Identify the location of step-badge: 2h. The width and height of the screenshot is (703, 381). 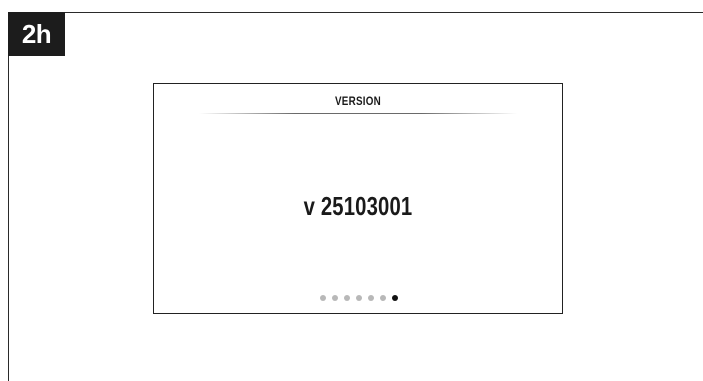
(36, 34).